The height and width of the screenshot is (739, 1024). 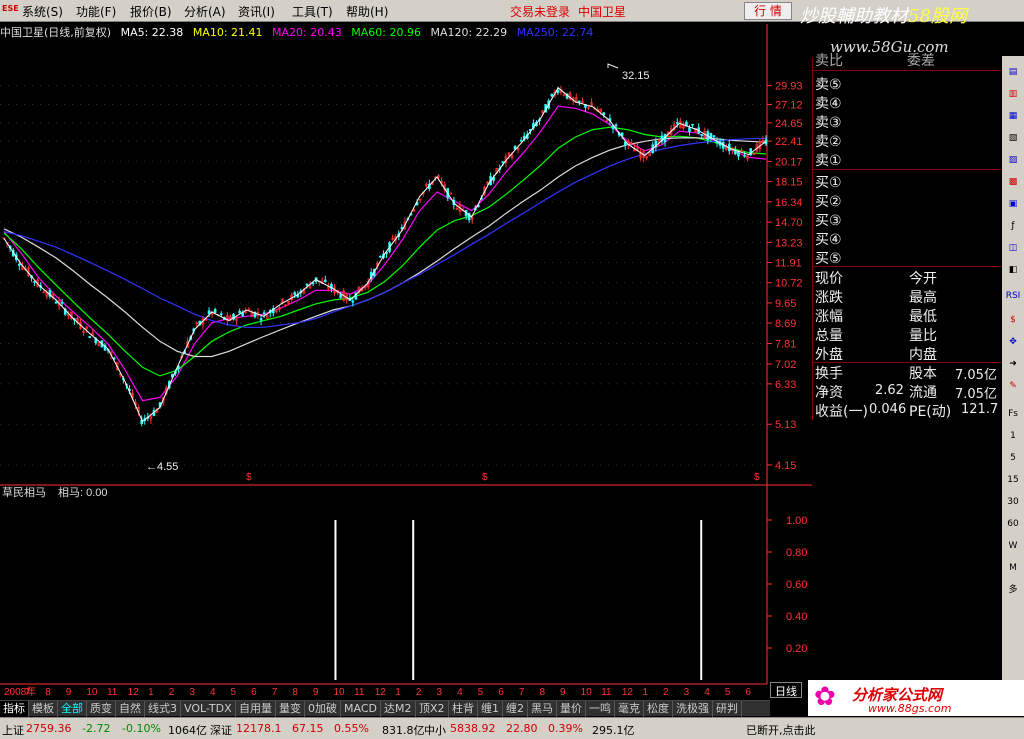 What do you see at coordinates (522, 728) in the screenshot?
I see `zx-change: 22.80` at bounding box center [522, 728].